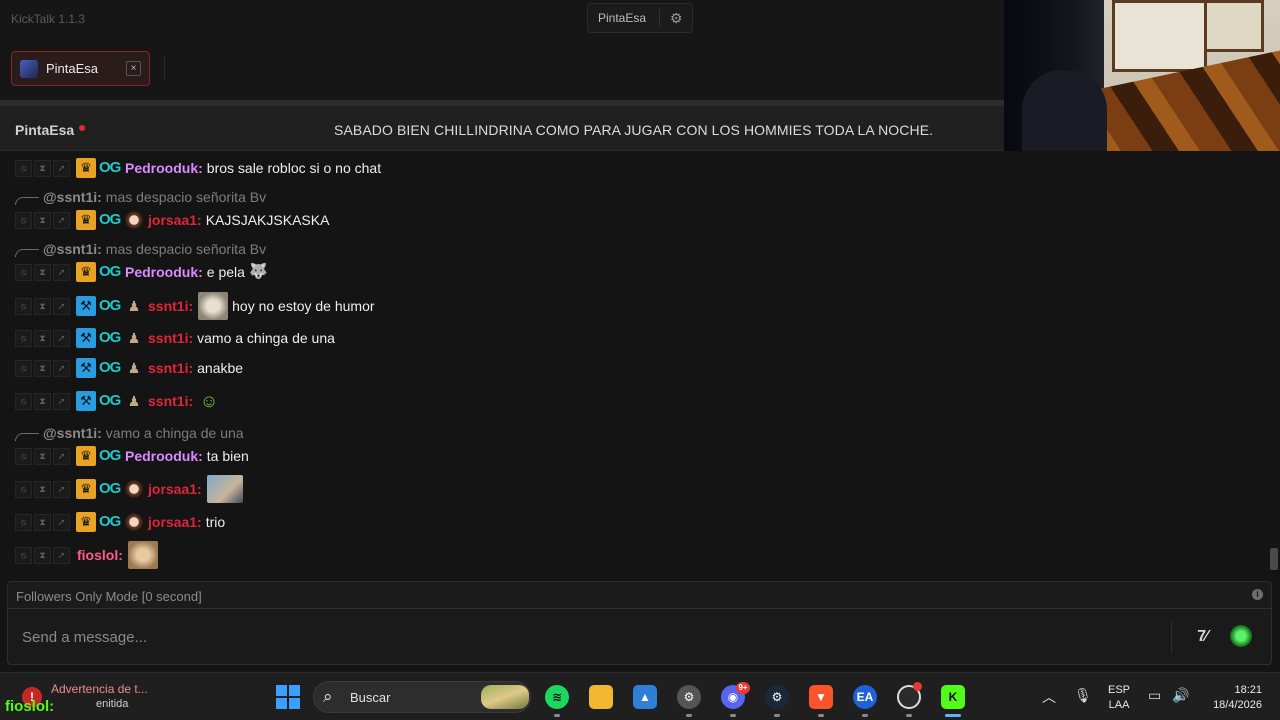 The height and width of the screenshot is (720, 1280). What do you see at coordinates (303, 306) in the screenshot?
I see `chat-text: hoy no estoy de humor` at bounding box center [303, 306].